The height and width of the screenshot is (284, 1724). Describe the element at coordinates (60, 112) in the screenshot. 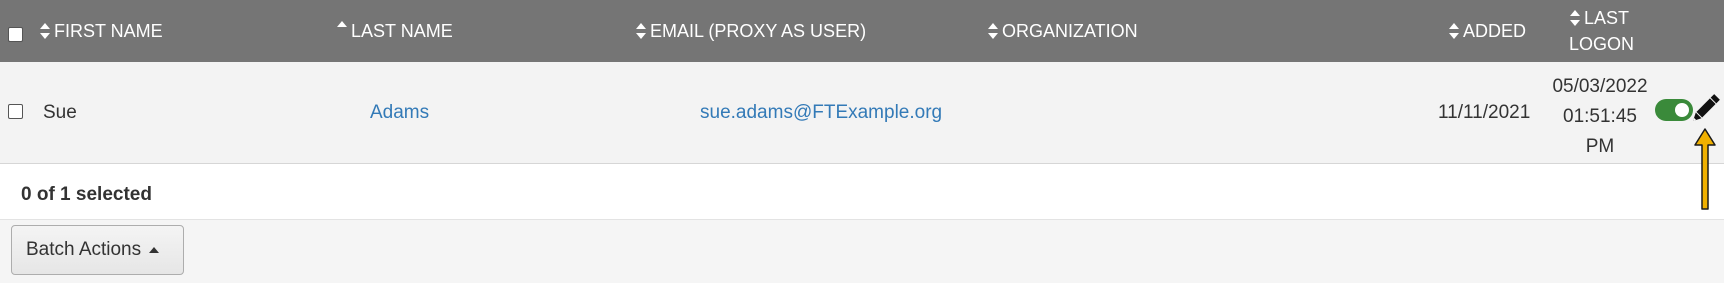

I see `first-name-cell: Sue` at that location.